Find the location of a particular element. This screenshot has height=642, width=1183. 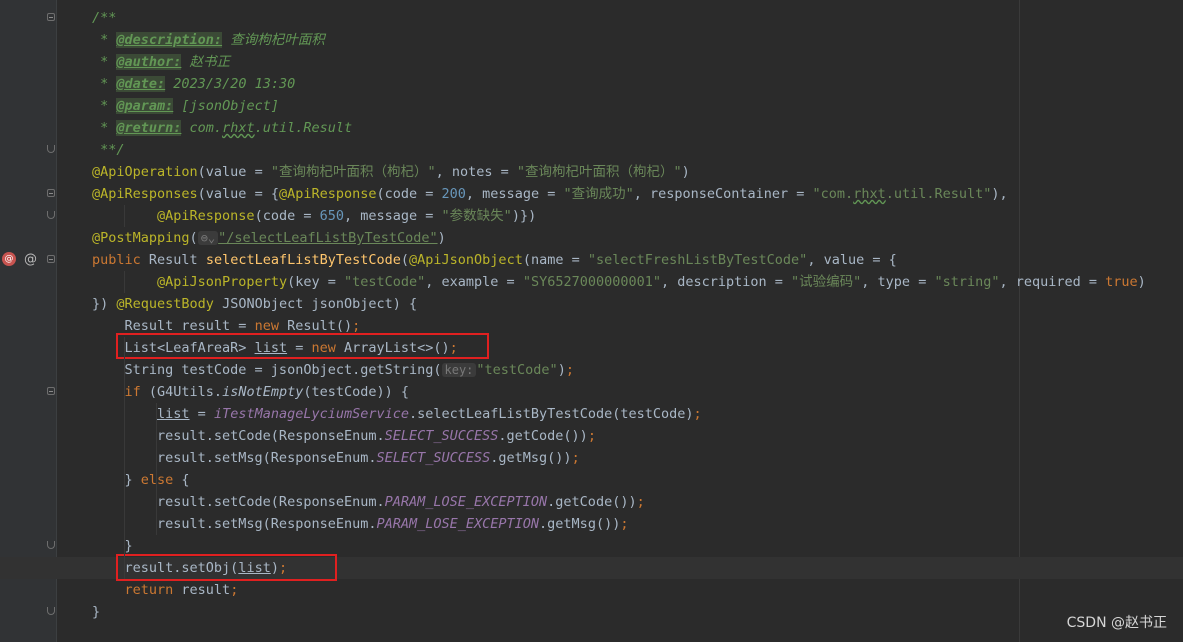

code-text: return result; is located at coordinates (165, 590).